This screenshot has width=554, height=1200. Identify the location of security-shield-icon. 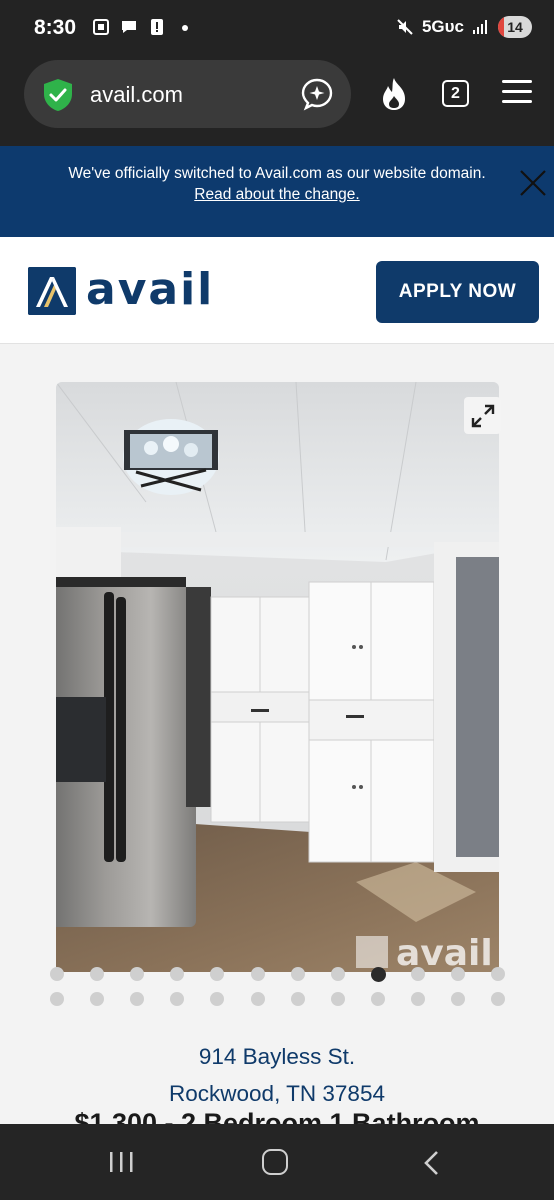
(58, 95).